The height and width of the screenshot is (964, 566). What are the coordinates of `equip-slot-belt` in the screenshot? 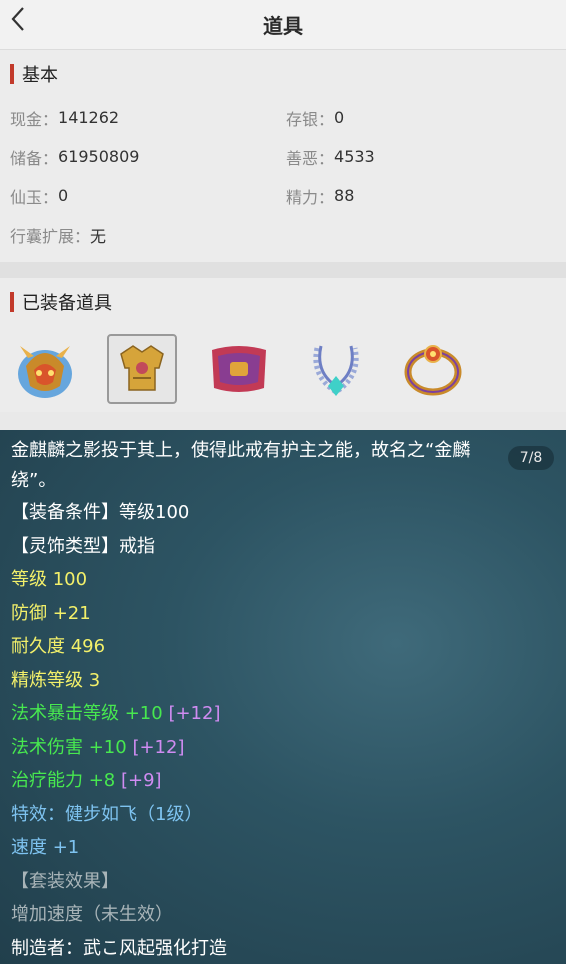 It's located at (239, 369).